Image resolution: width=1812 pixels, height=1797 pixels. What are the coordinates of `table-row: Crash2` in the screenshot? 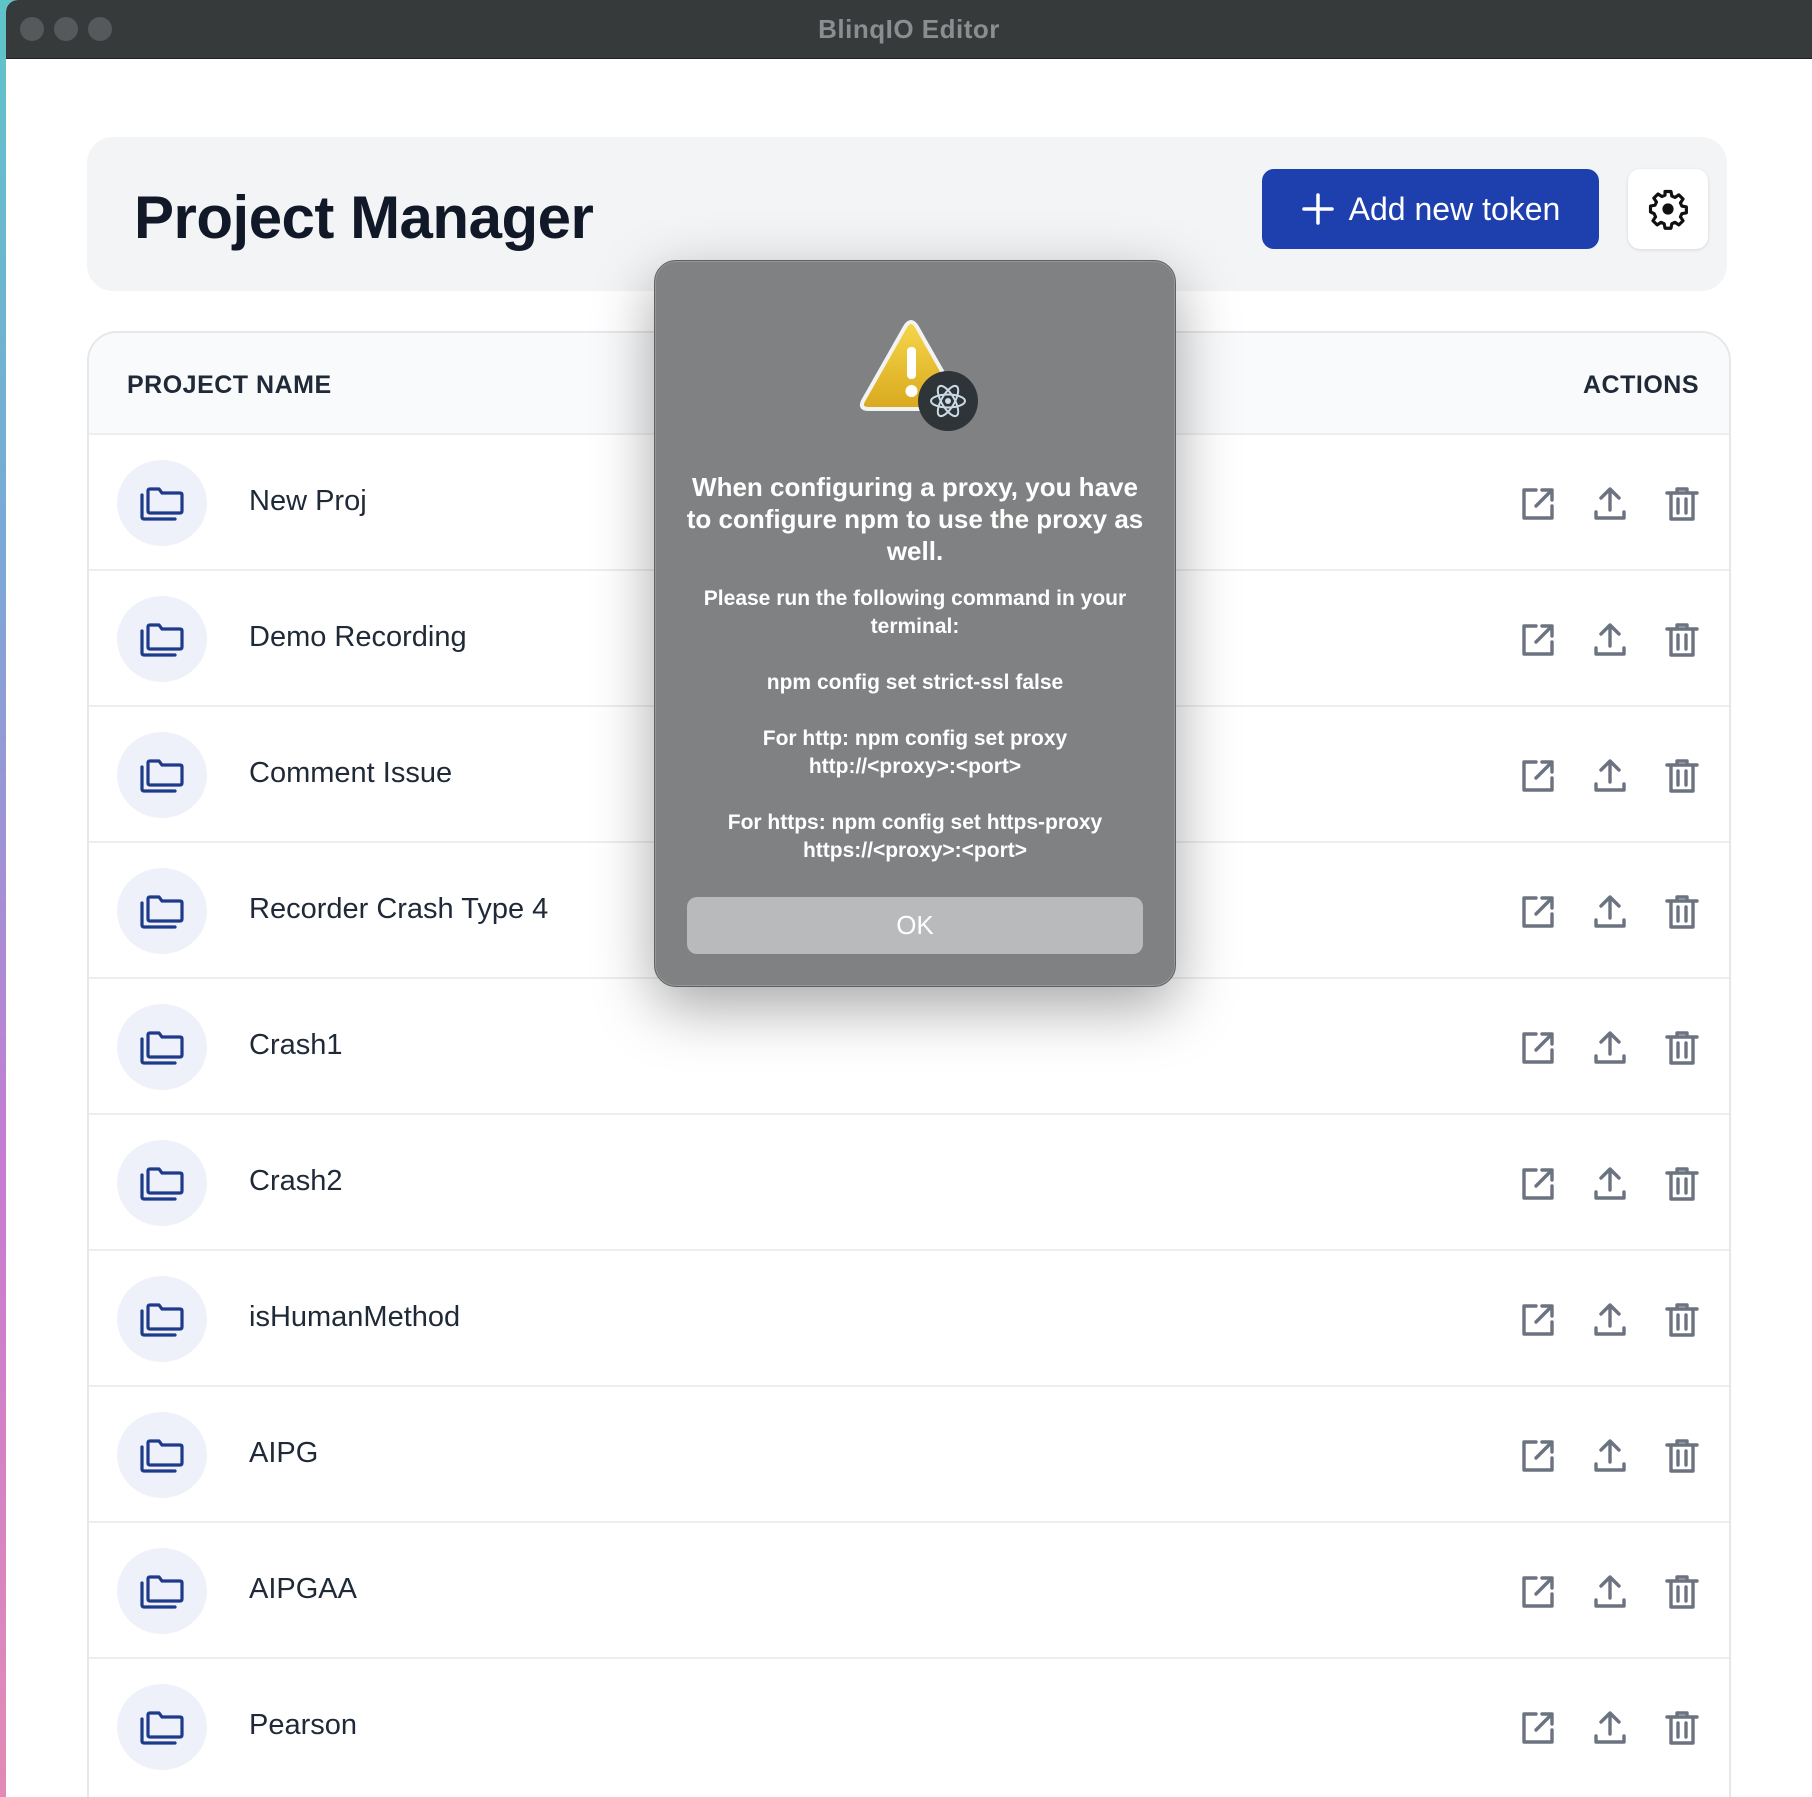 It's located at (909, 1182).